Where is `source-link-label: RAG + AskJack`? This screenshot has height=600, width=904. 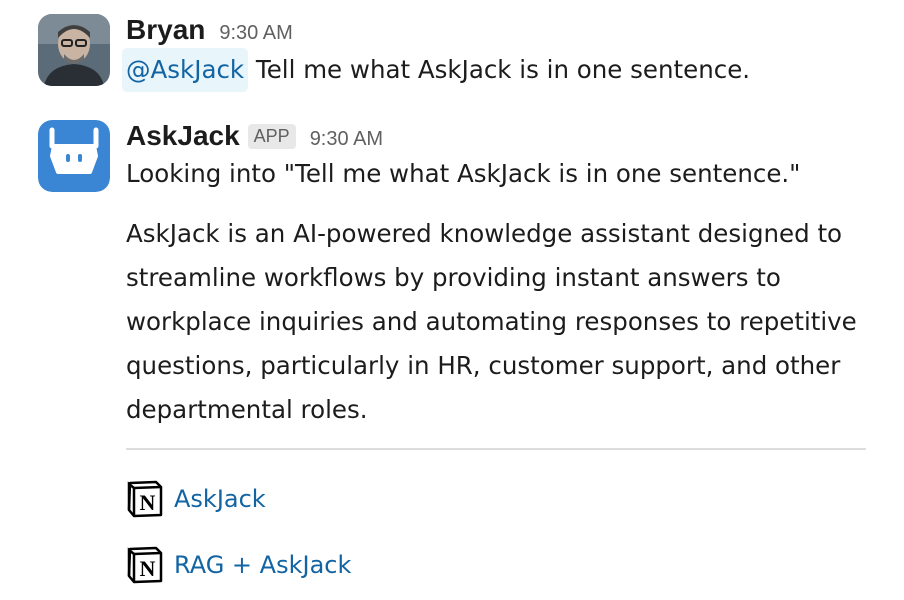
source-link-label: RAG + AskJack is located at coordinates (262, 565).